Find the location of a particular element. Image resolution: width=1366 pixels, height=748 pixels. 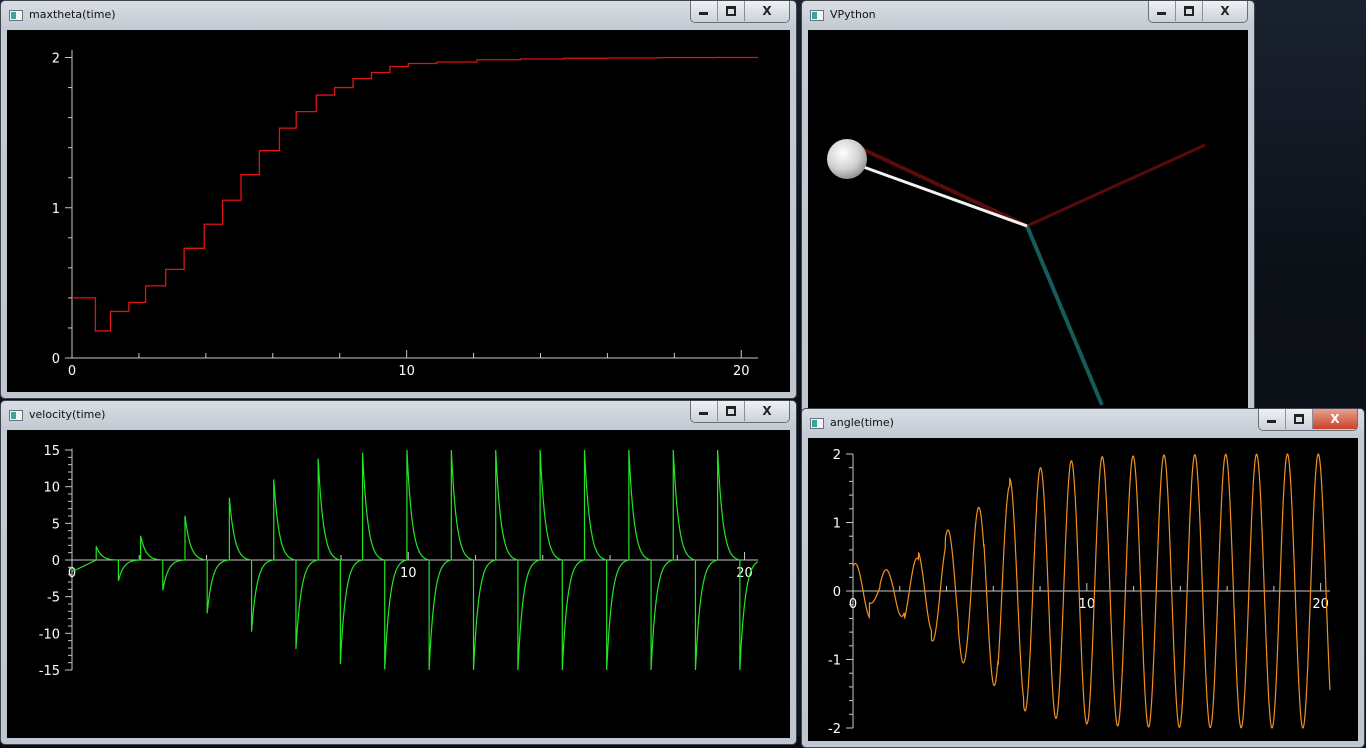

y-tick-label: -15 is located at coordinates (49, 671).